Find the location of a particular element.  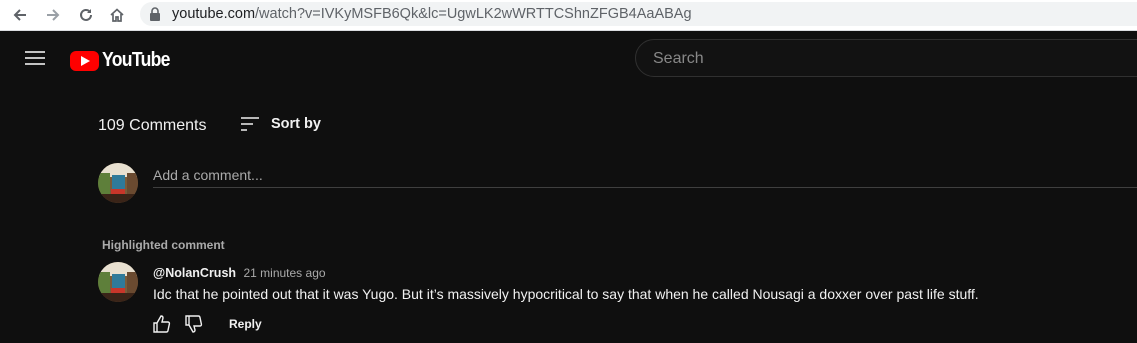

user-avatar is located at coordinates (118, 183).